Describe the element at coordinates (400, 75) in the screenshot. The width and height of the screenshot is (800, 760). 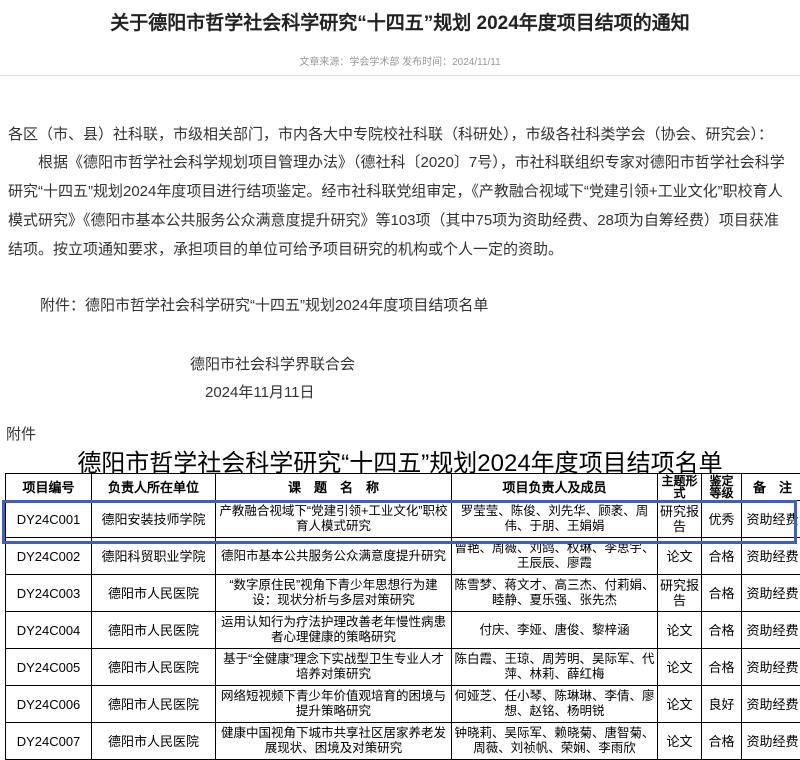
I see `divider` at that location.